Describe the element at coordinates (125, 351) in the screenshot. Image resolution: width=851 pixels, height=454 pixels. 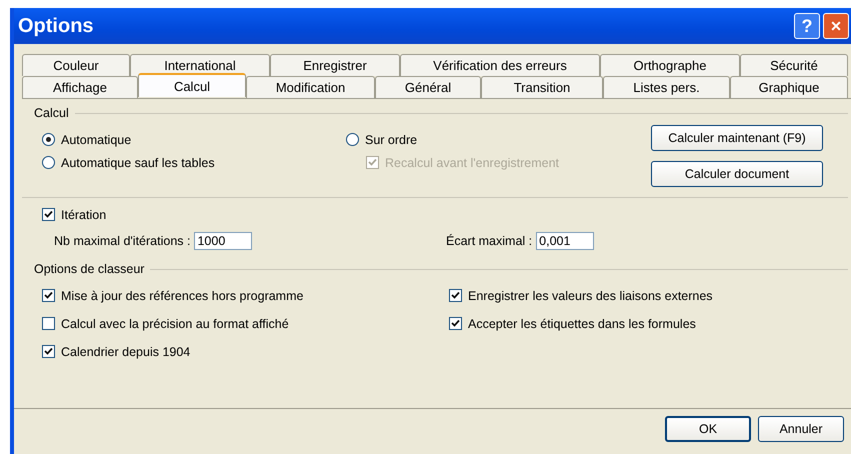
I see `option-label: Calendrier depuis 1904` at that location.